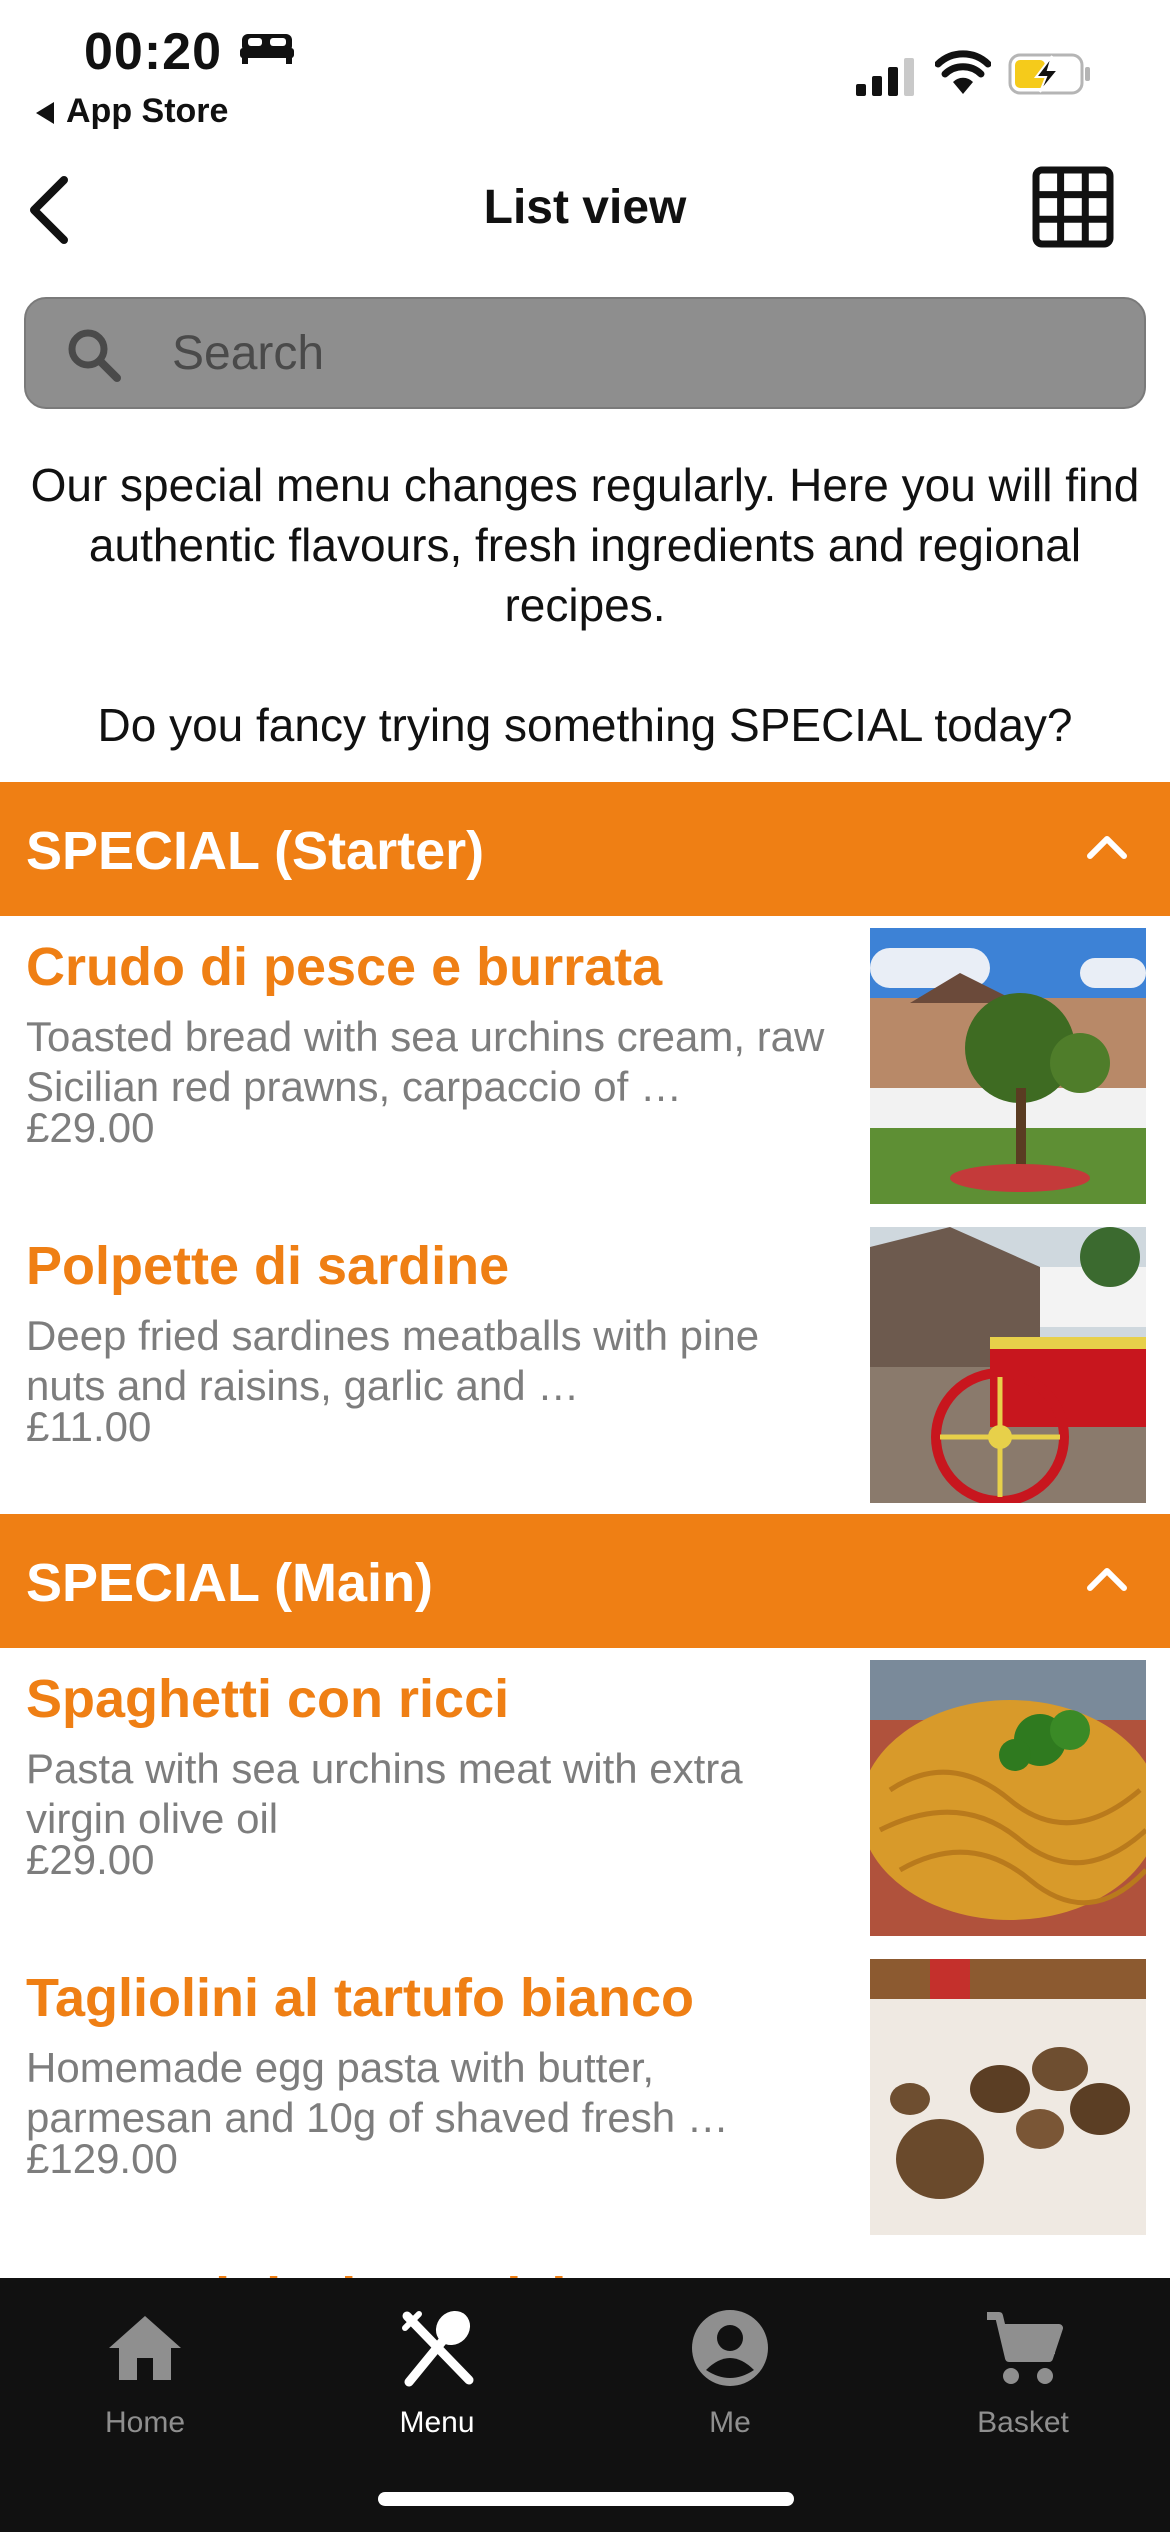  Describe the element at coordinates (1008, 1798) in the screenshot. I see `item-photo-spaghetti` at that location.